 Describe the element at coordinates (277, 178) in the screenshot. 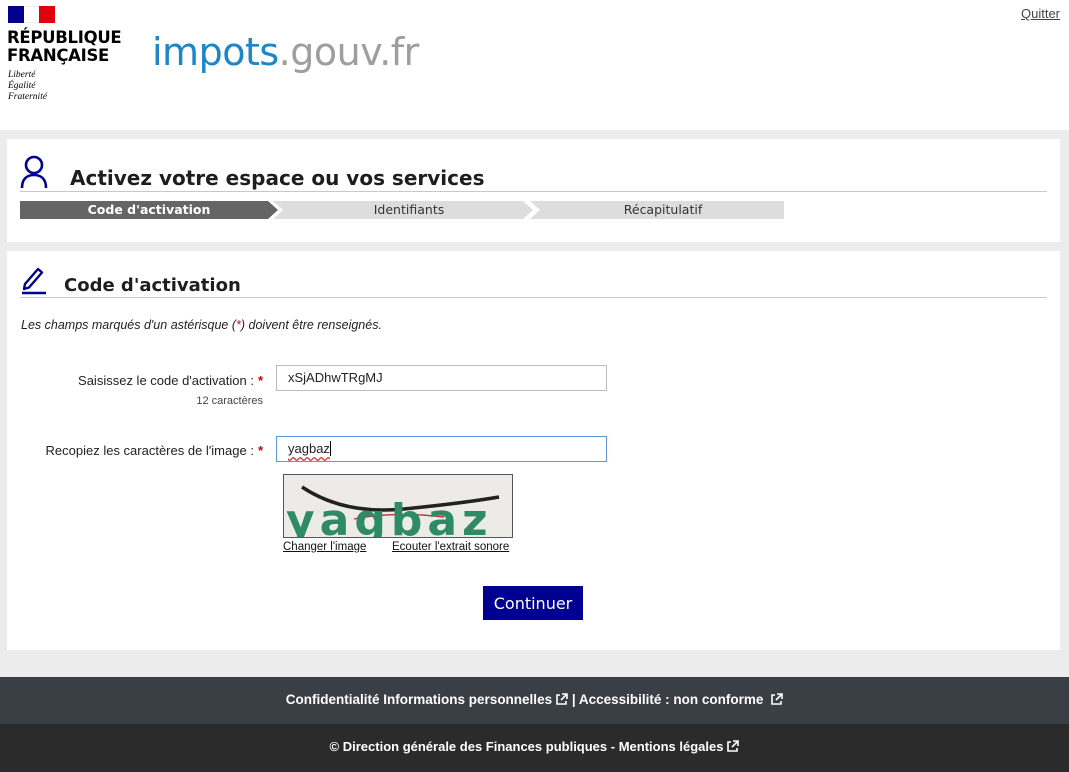

I see `wizard-title: Activez votre espace ou vos services` at that location.